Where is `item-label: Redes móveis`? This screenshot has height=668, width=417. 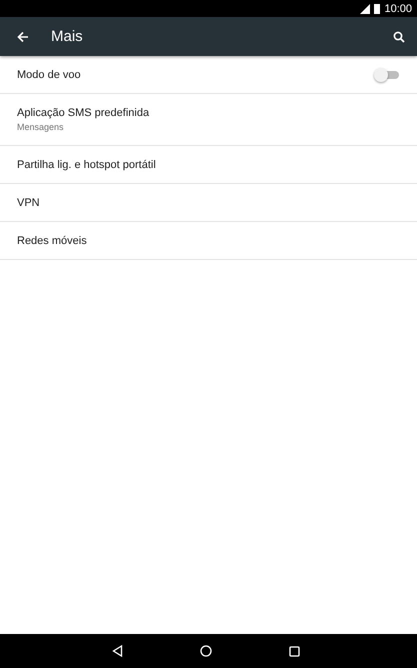 item-label: Redes móveis is located at coordinates (52, 240).